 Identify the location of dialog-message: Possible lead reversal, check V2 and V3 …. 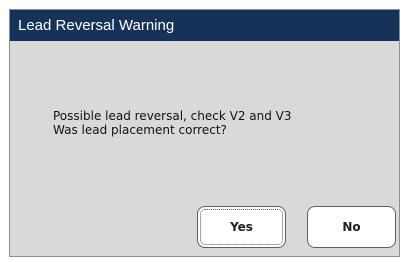
(172, 123).